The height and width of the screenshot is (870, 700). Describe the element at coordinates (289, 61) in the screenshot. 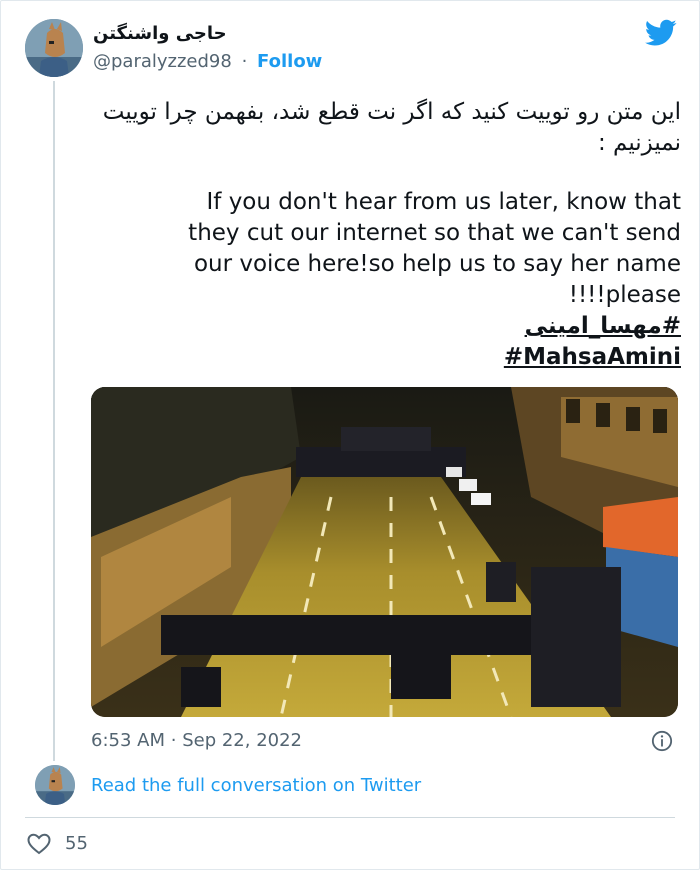

I see `follow-button: Follow` at that location.